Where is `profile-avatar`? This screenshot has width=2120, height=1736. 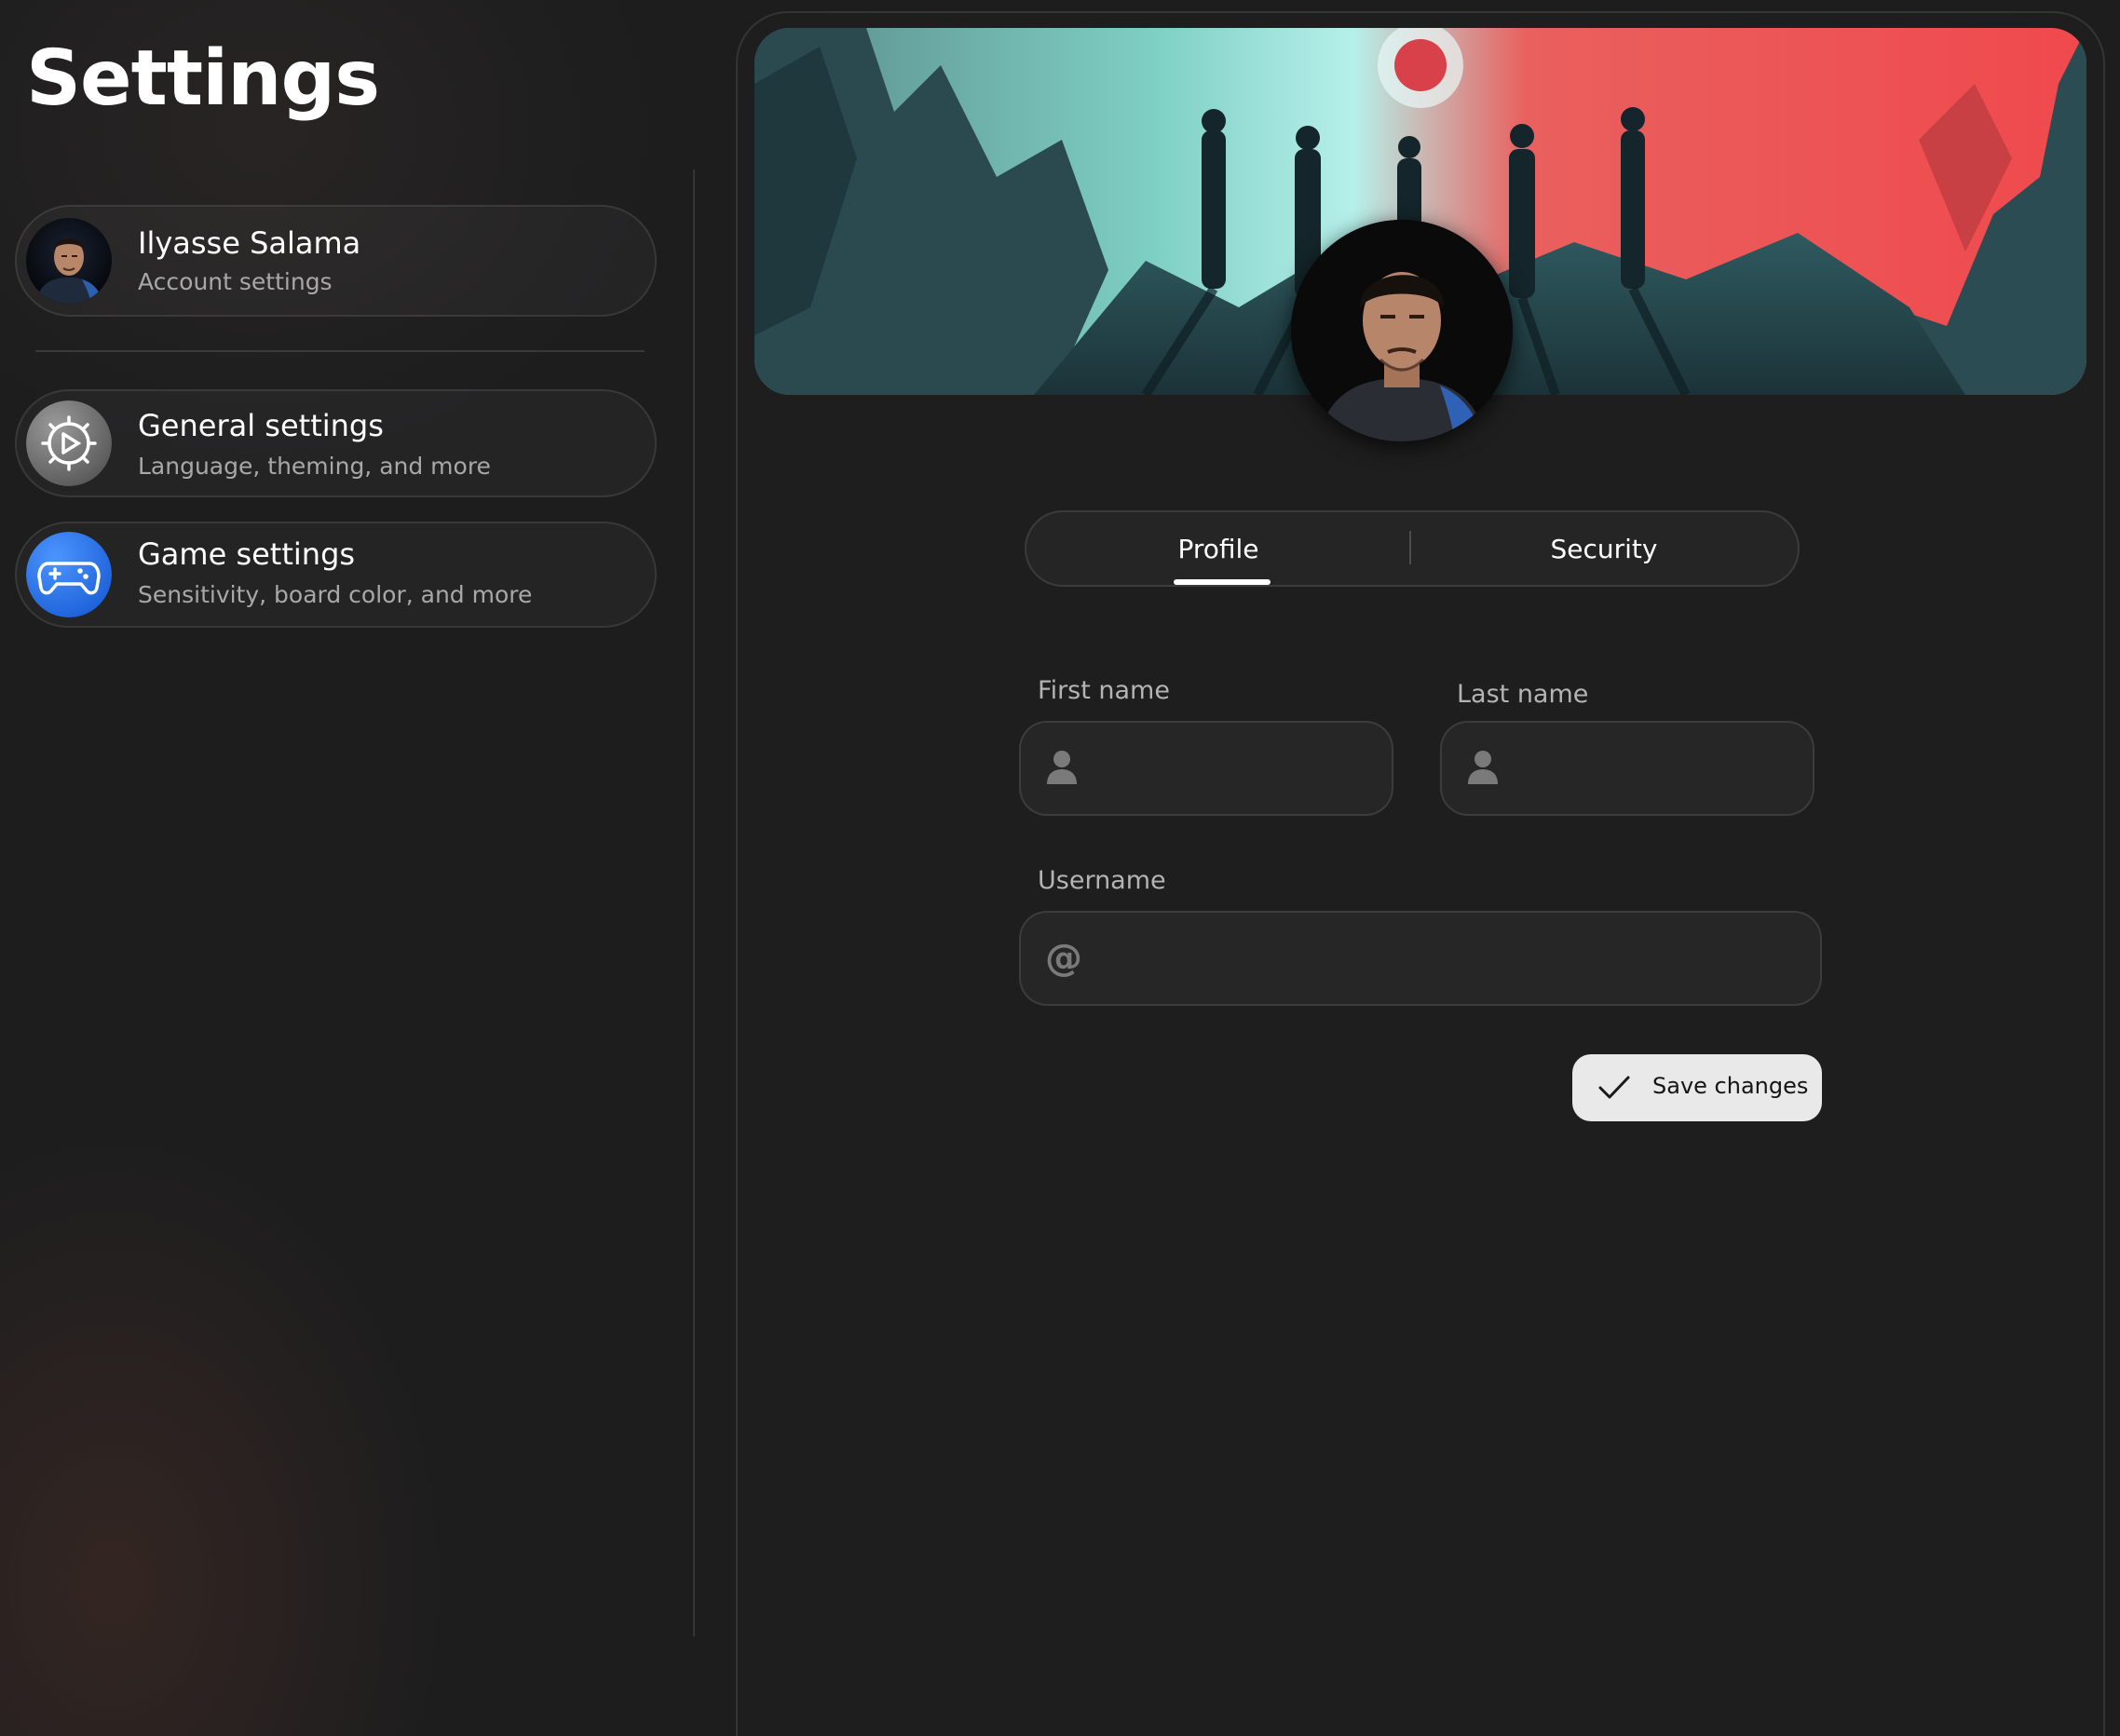 profile-avatar is located at coordinates (1402, 330).